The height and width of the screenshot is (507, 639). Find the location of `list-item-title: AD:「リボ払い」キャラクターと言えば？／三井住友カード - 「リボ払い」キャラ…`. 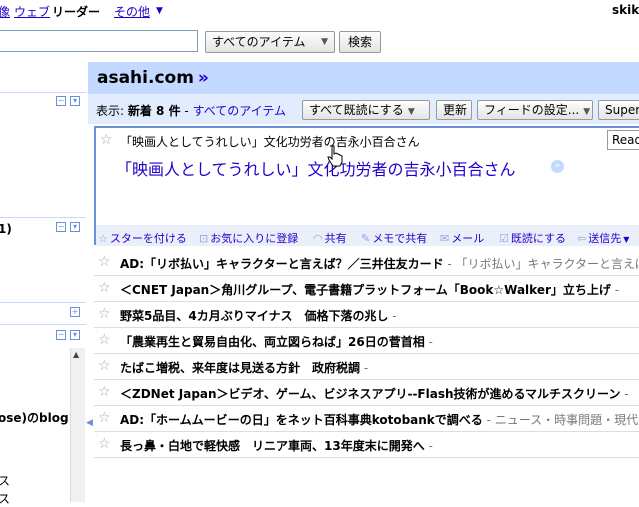

list-item-title: AD:「リボ払い」キャラクターと言えば？／三井住友カード - 「リボ払い」キャラ… is located at coordinates (379, 263).